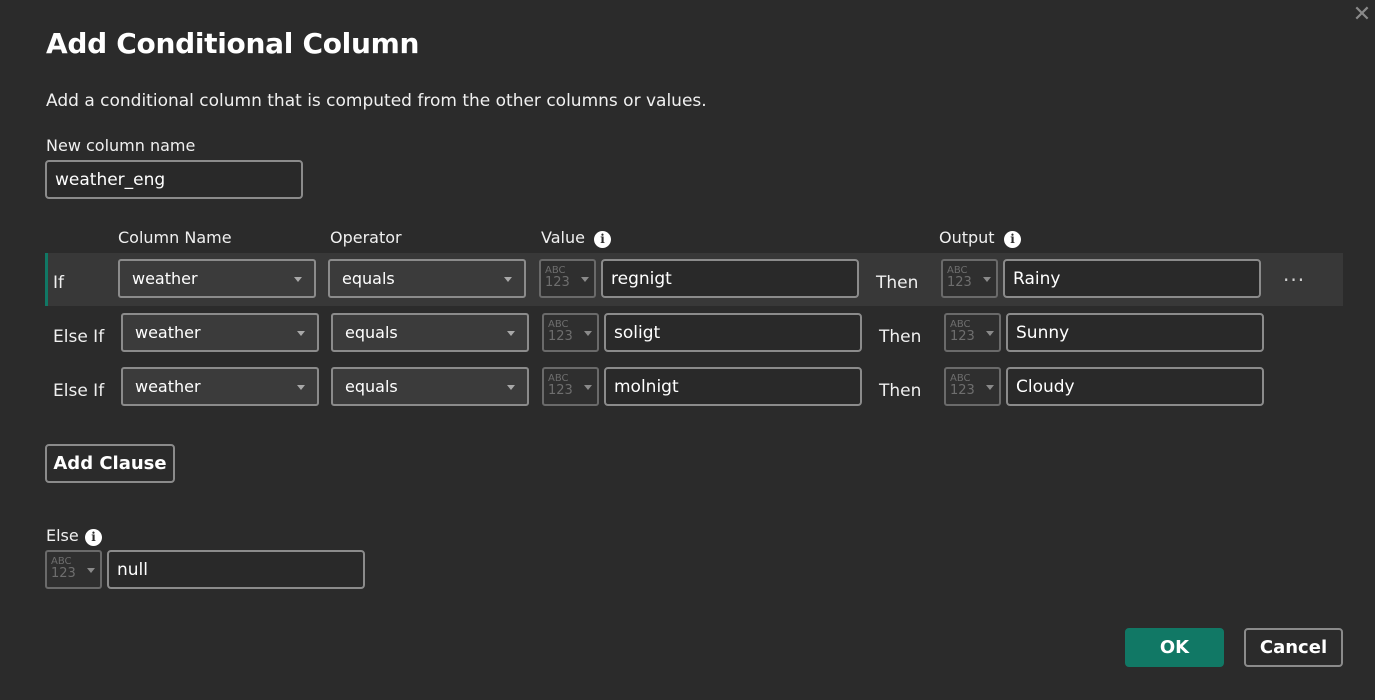  I want to click on header-value: Value, so click(563, 237).